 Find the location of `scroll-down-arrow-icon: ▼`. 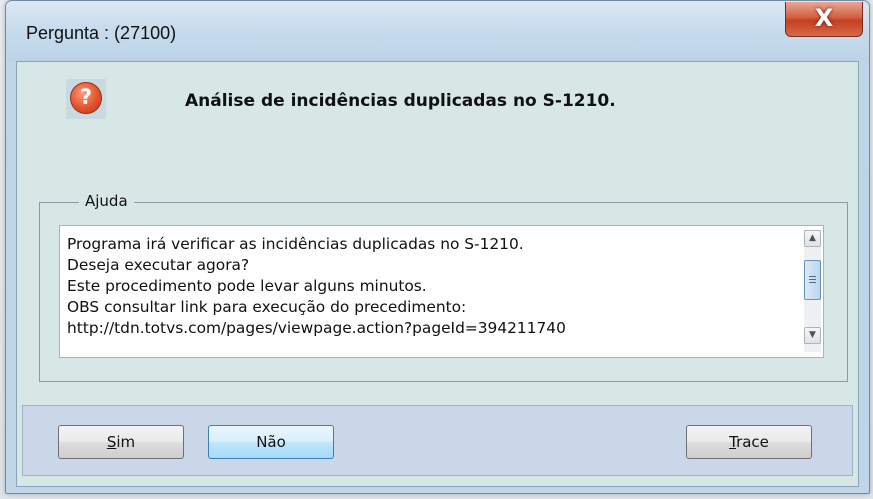

scroll-down-arrow-icon: ▼ is located at coordinates (812, 335).